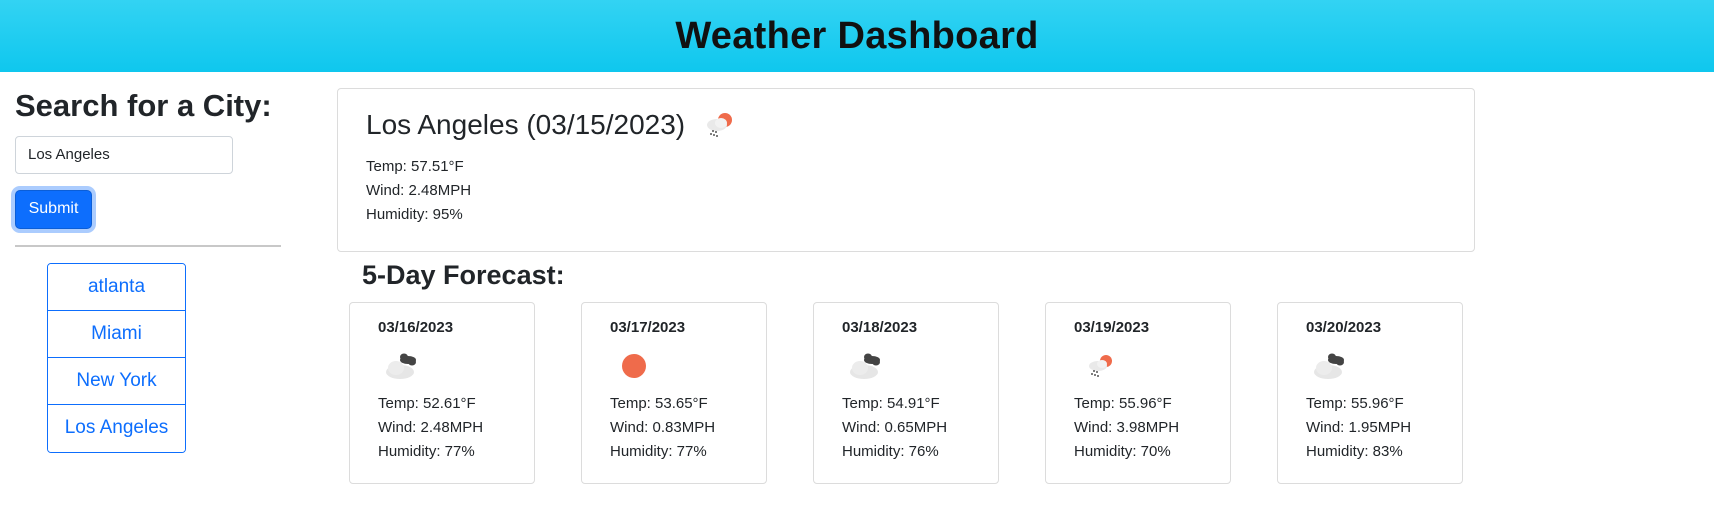  Describe the element at coordinates (659, 403) in the screenshot. I see `forecast-temp: Temp: 53.65°F` at that location.